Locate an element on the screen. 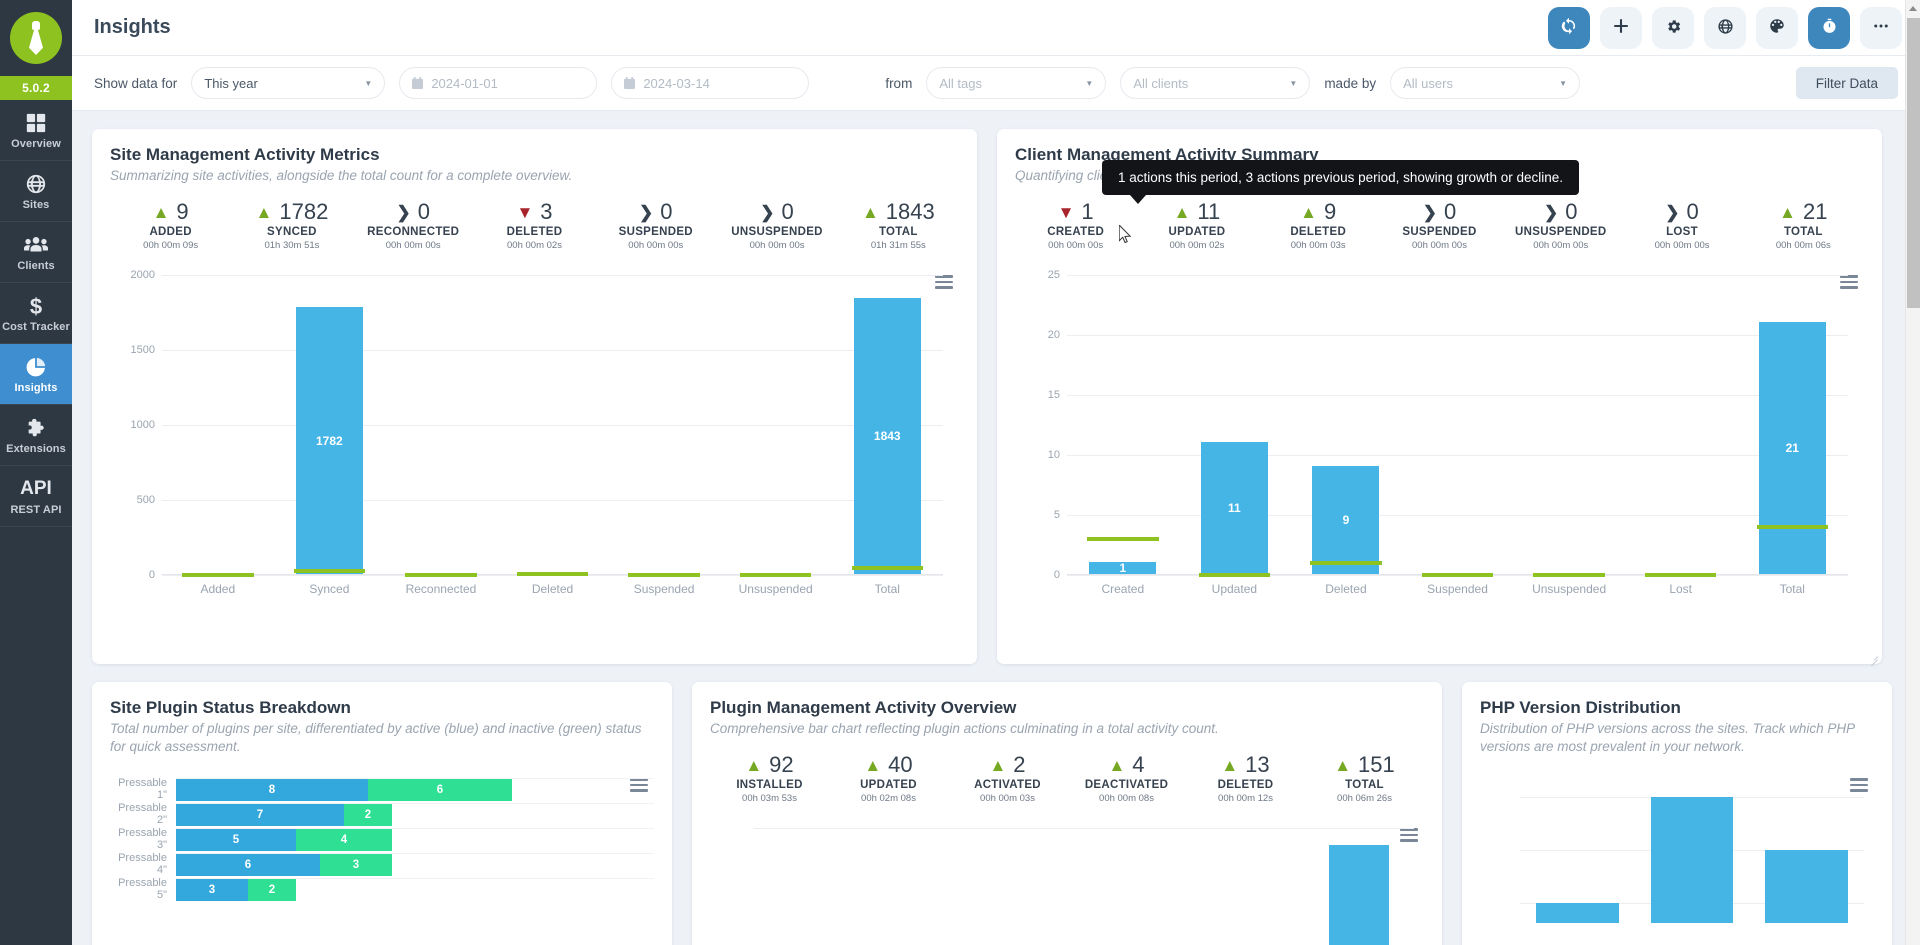 The width and height of the screenshot is (1920, 945). bar-value-label: 1 is located at coordinates (1123, 568).